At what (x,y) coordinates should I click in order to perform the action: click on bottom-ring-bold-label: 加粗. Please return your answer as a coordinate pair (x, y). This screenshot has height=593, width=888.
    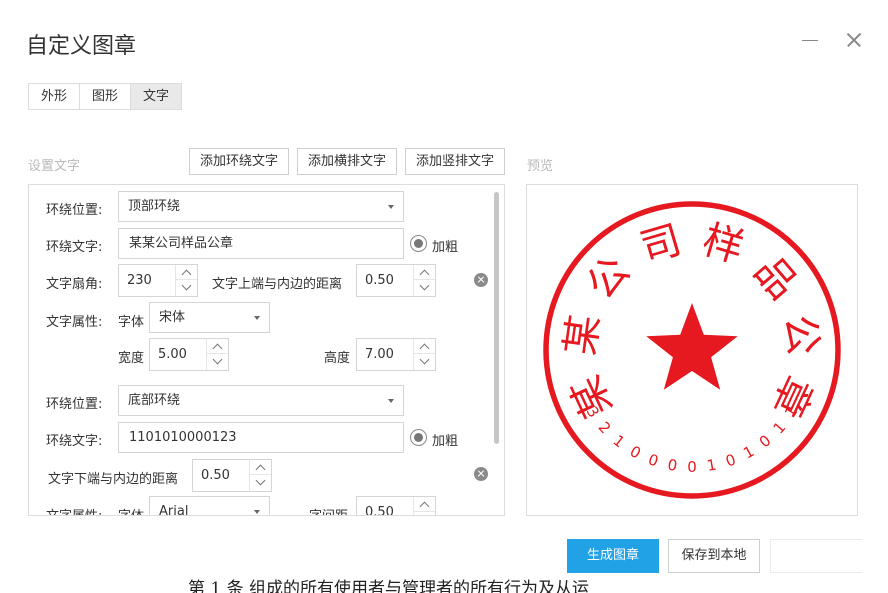
    Looking at the image, I should click on (445, 441).